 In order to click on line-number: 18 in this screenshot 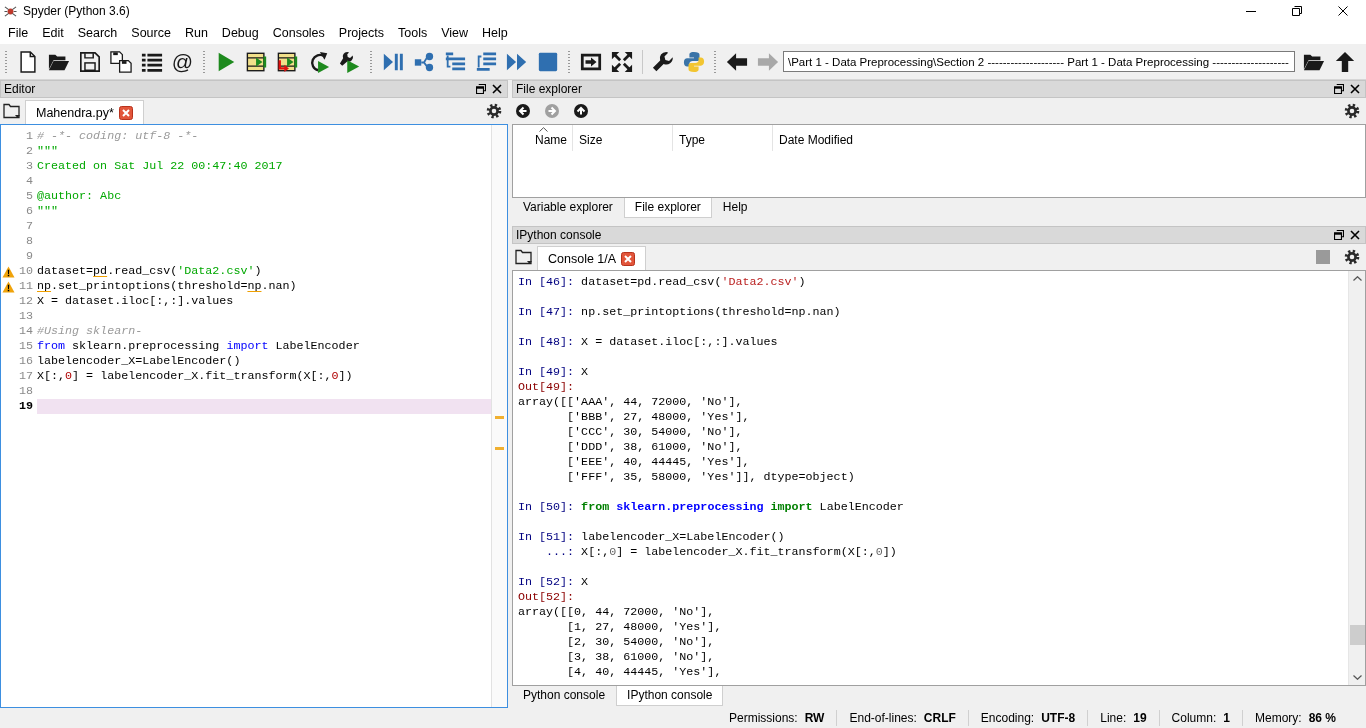, I will do `click(25, 391)`.